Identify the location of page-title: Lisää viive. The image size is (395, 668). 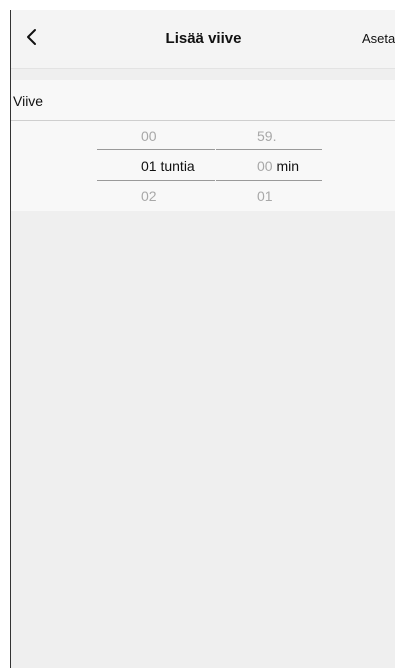
(203, 38).